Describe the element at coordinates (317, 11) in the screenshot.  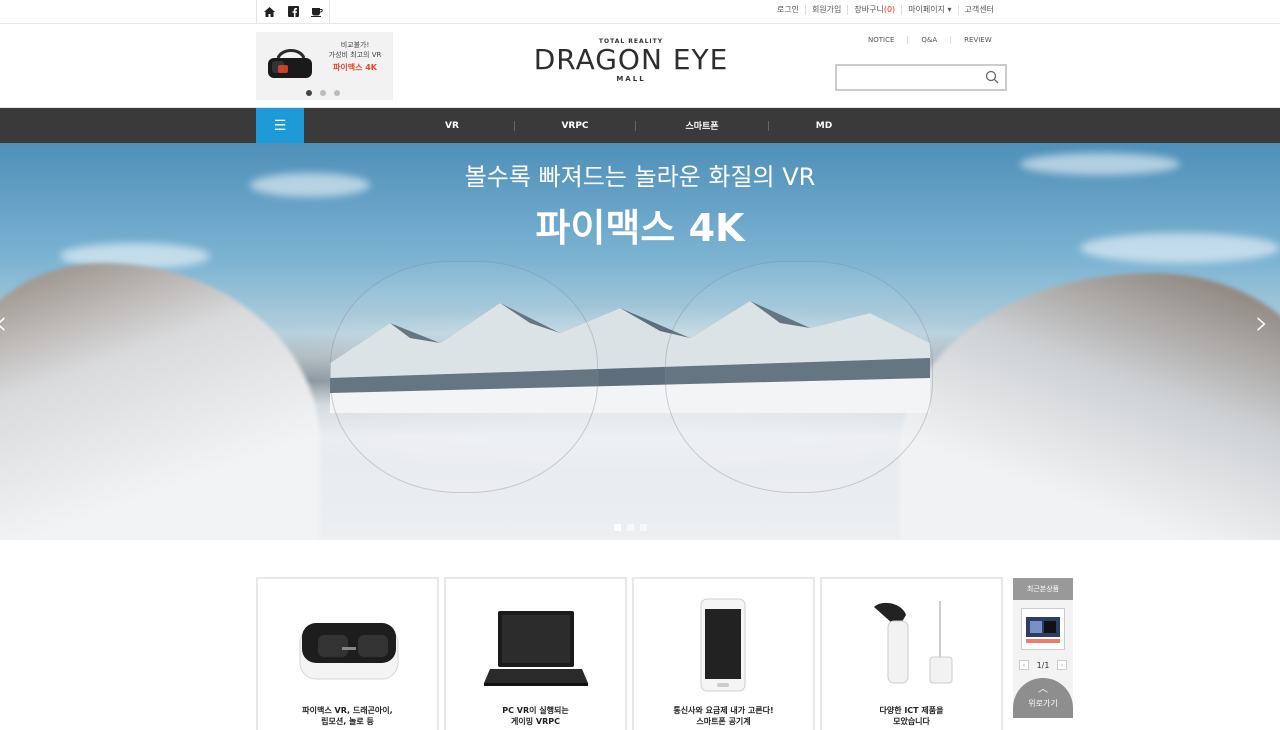
I see `kakao-story-icon` at that location.